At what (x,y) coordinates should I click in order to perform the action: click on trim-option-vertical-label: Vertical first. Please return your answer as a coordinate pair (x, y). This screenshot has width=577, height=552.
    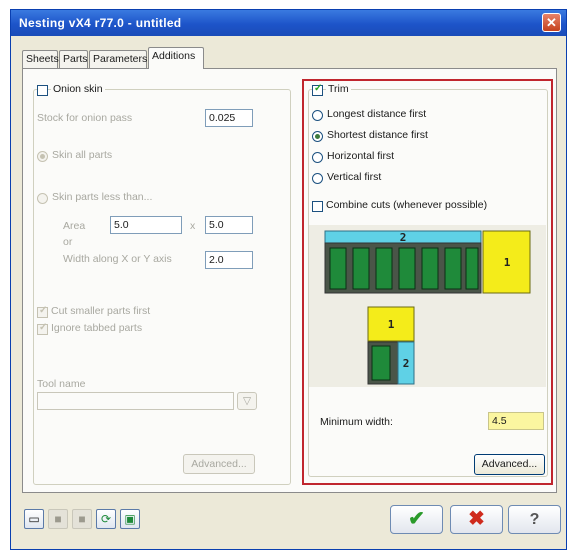
    Looking at the image, I should click on (354, 177).